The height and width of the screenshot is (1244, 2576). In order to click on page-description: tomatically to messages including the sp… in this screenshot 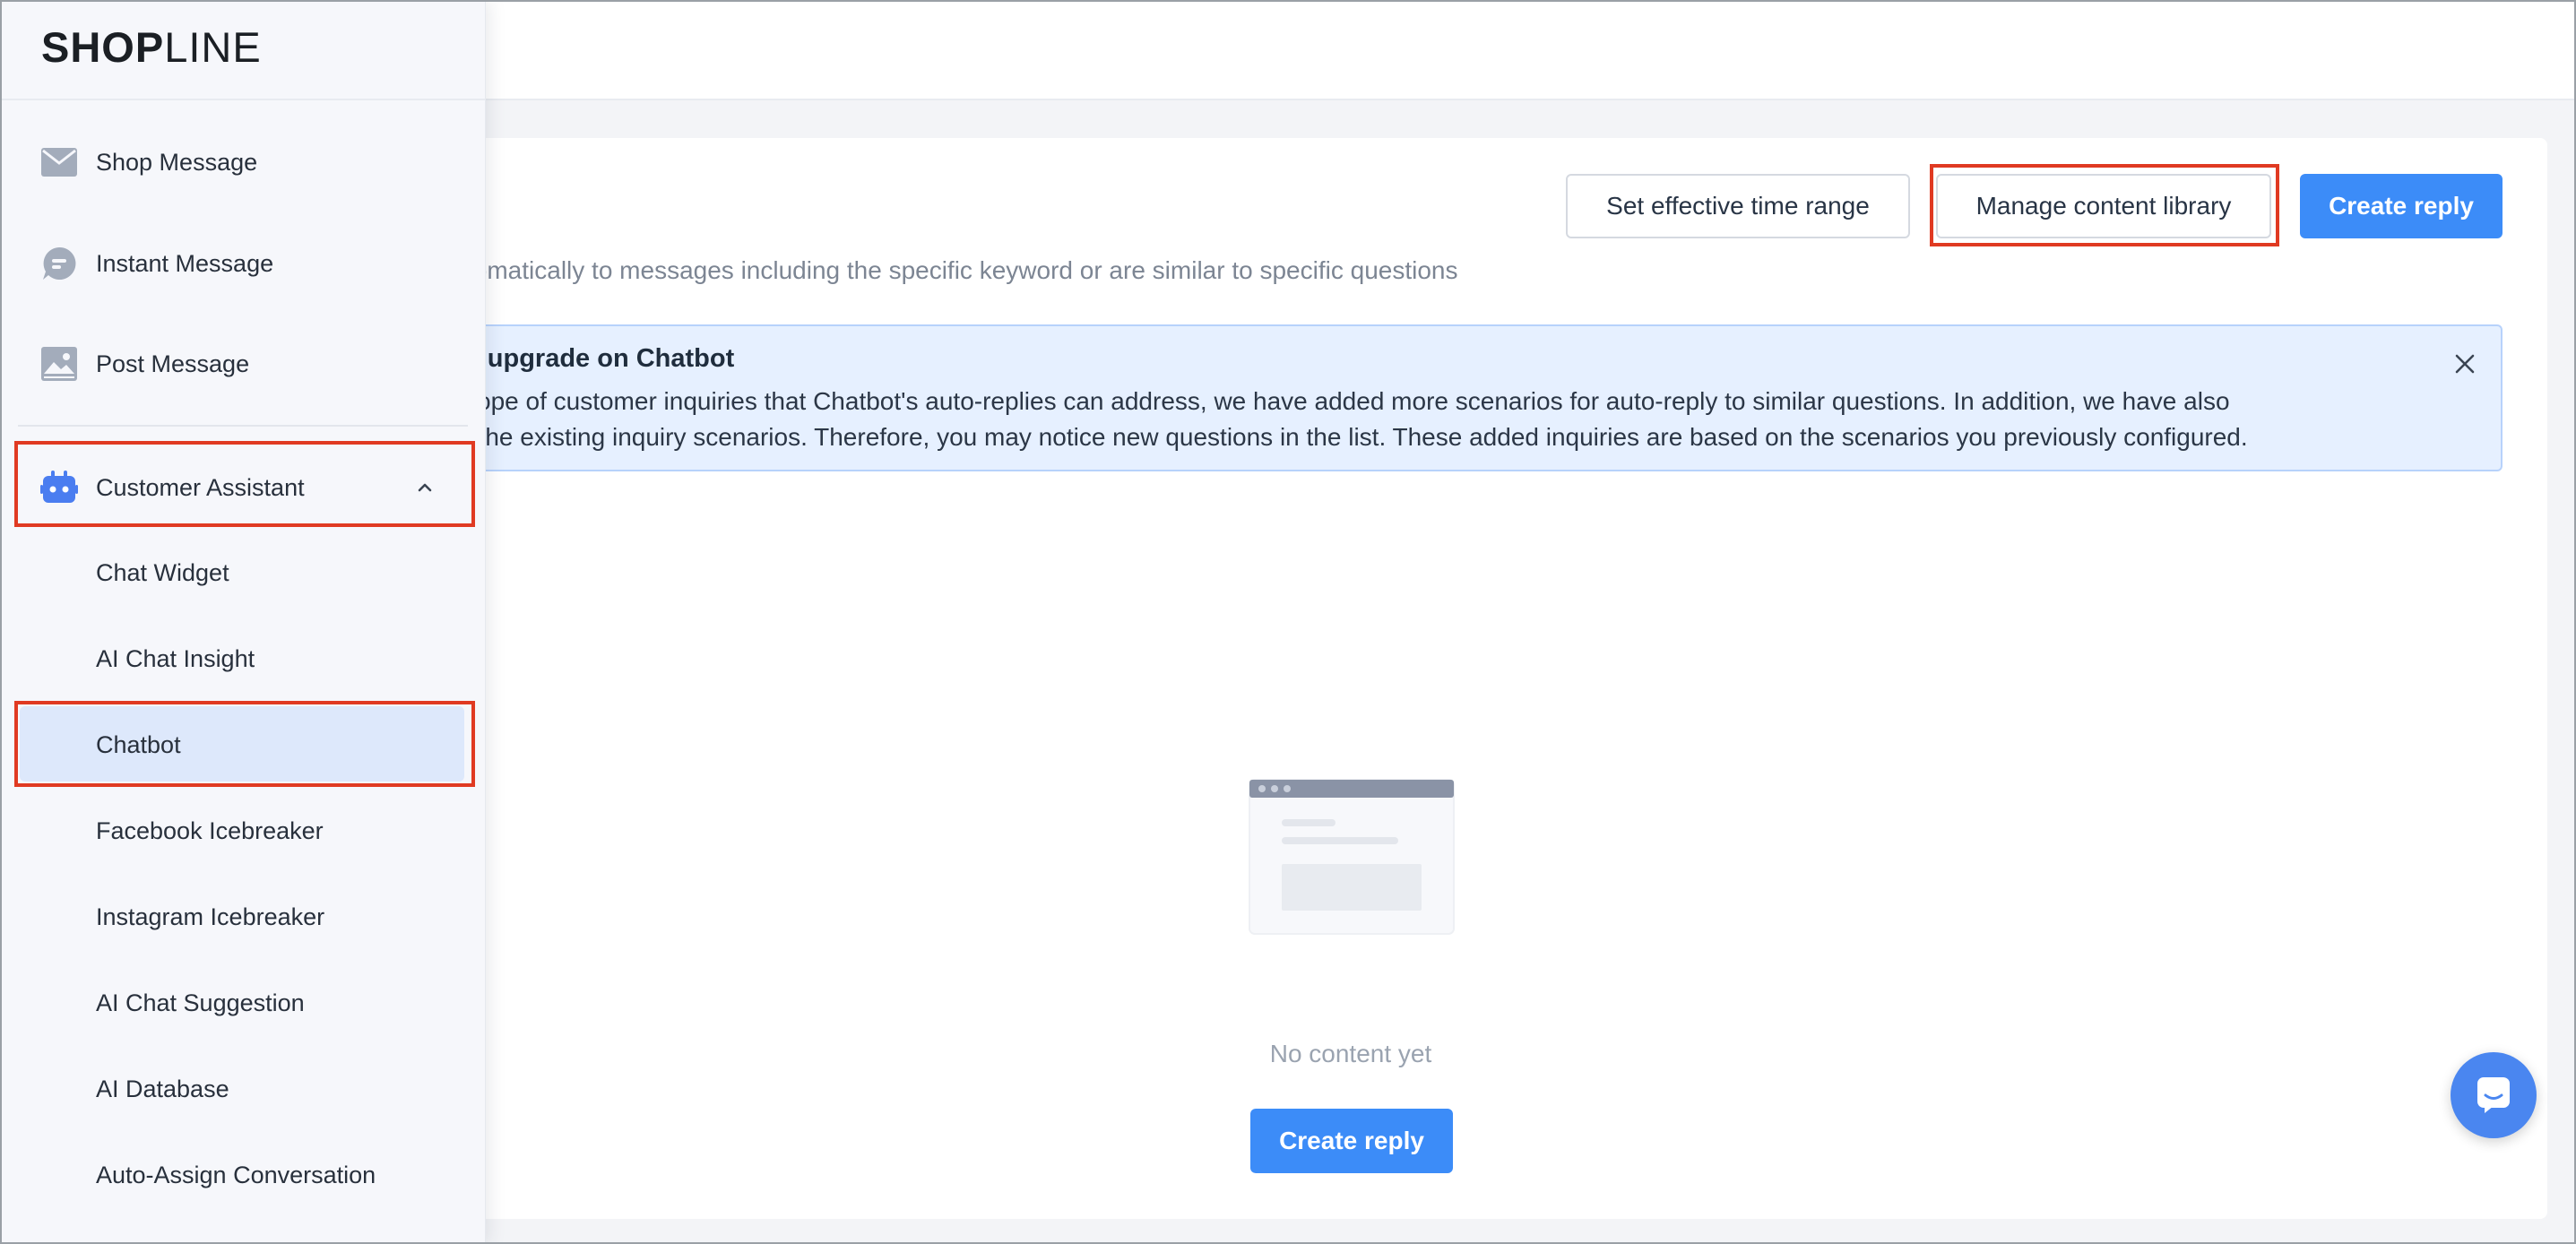, I will do `click(962, 270)`.